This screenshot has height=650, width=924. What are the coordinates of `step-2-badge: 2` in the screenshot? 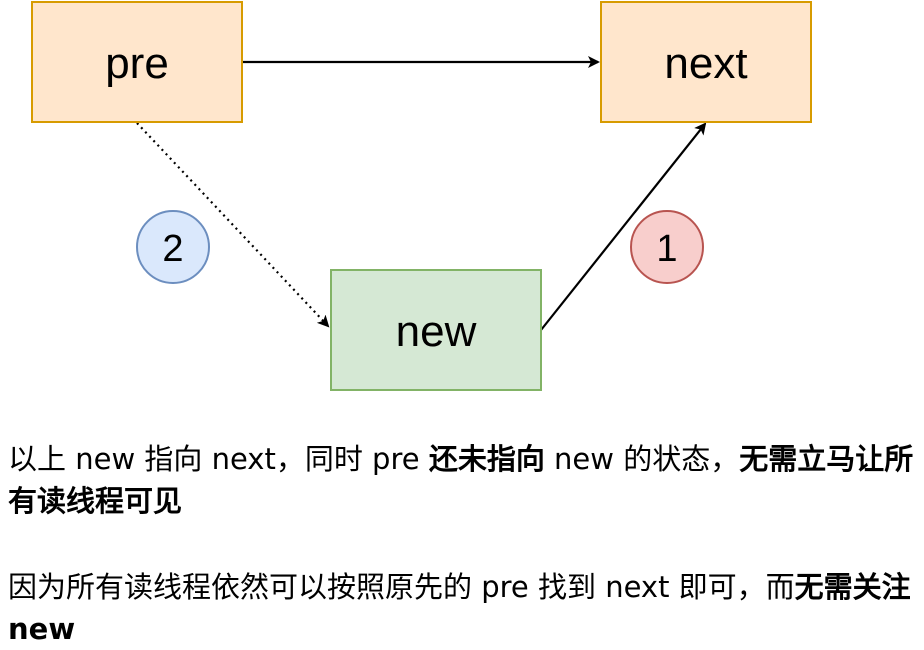 It's located at (173, 247).